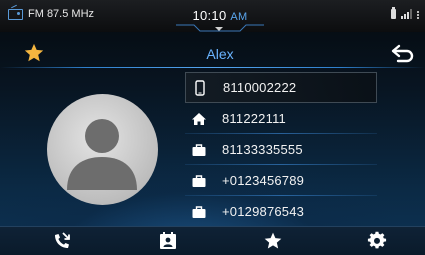 This screenshot has height=255, width=425. I want to click on phone-number-row: +0123456789, so click(281, 180).